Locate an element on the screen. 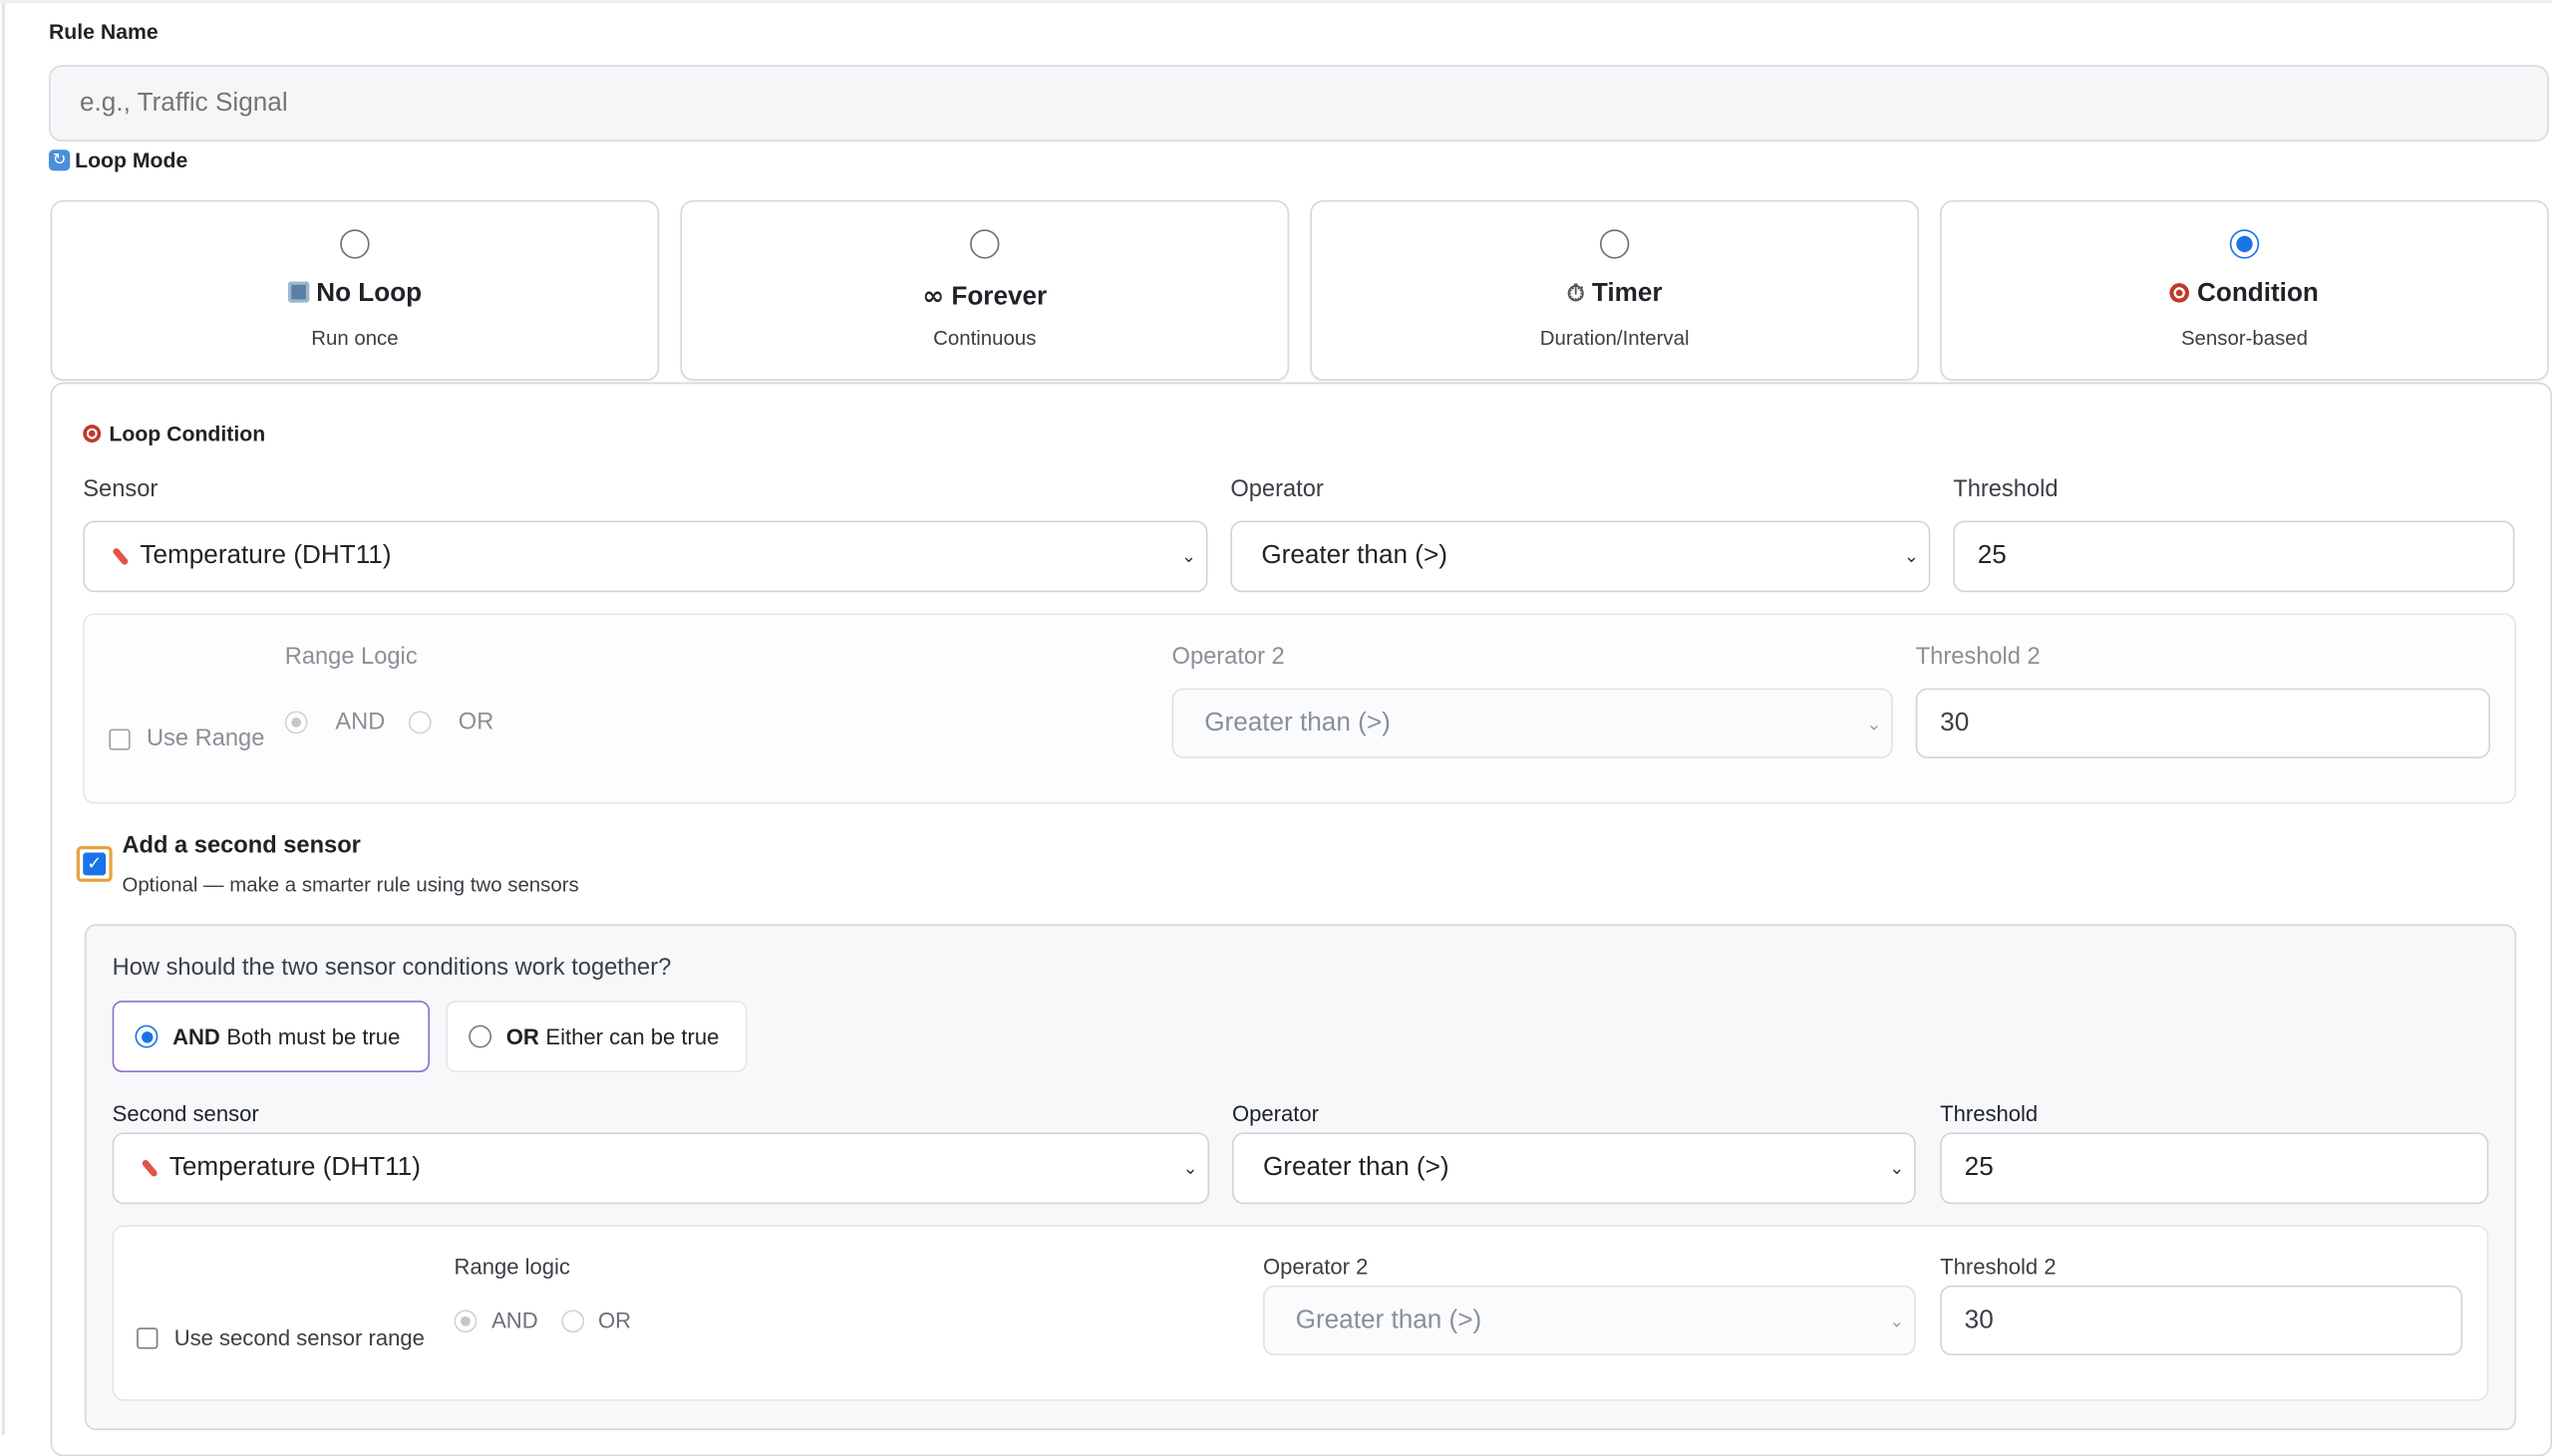  threshold2-input: 30 is located at coordinates (2203, 723).